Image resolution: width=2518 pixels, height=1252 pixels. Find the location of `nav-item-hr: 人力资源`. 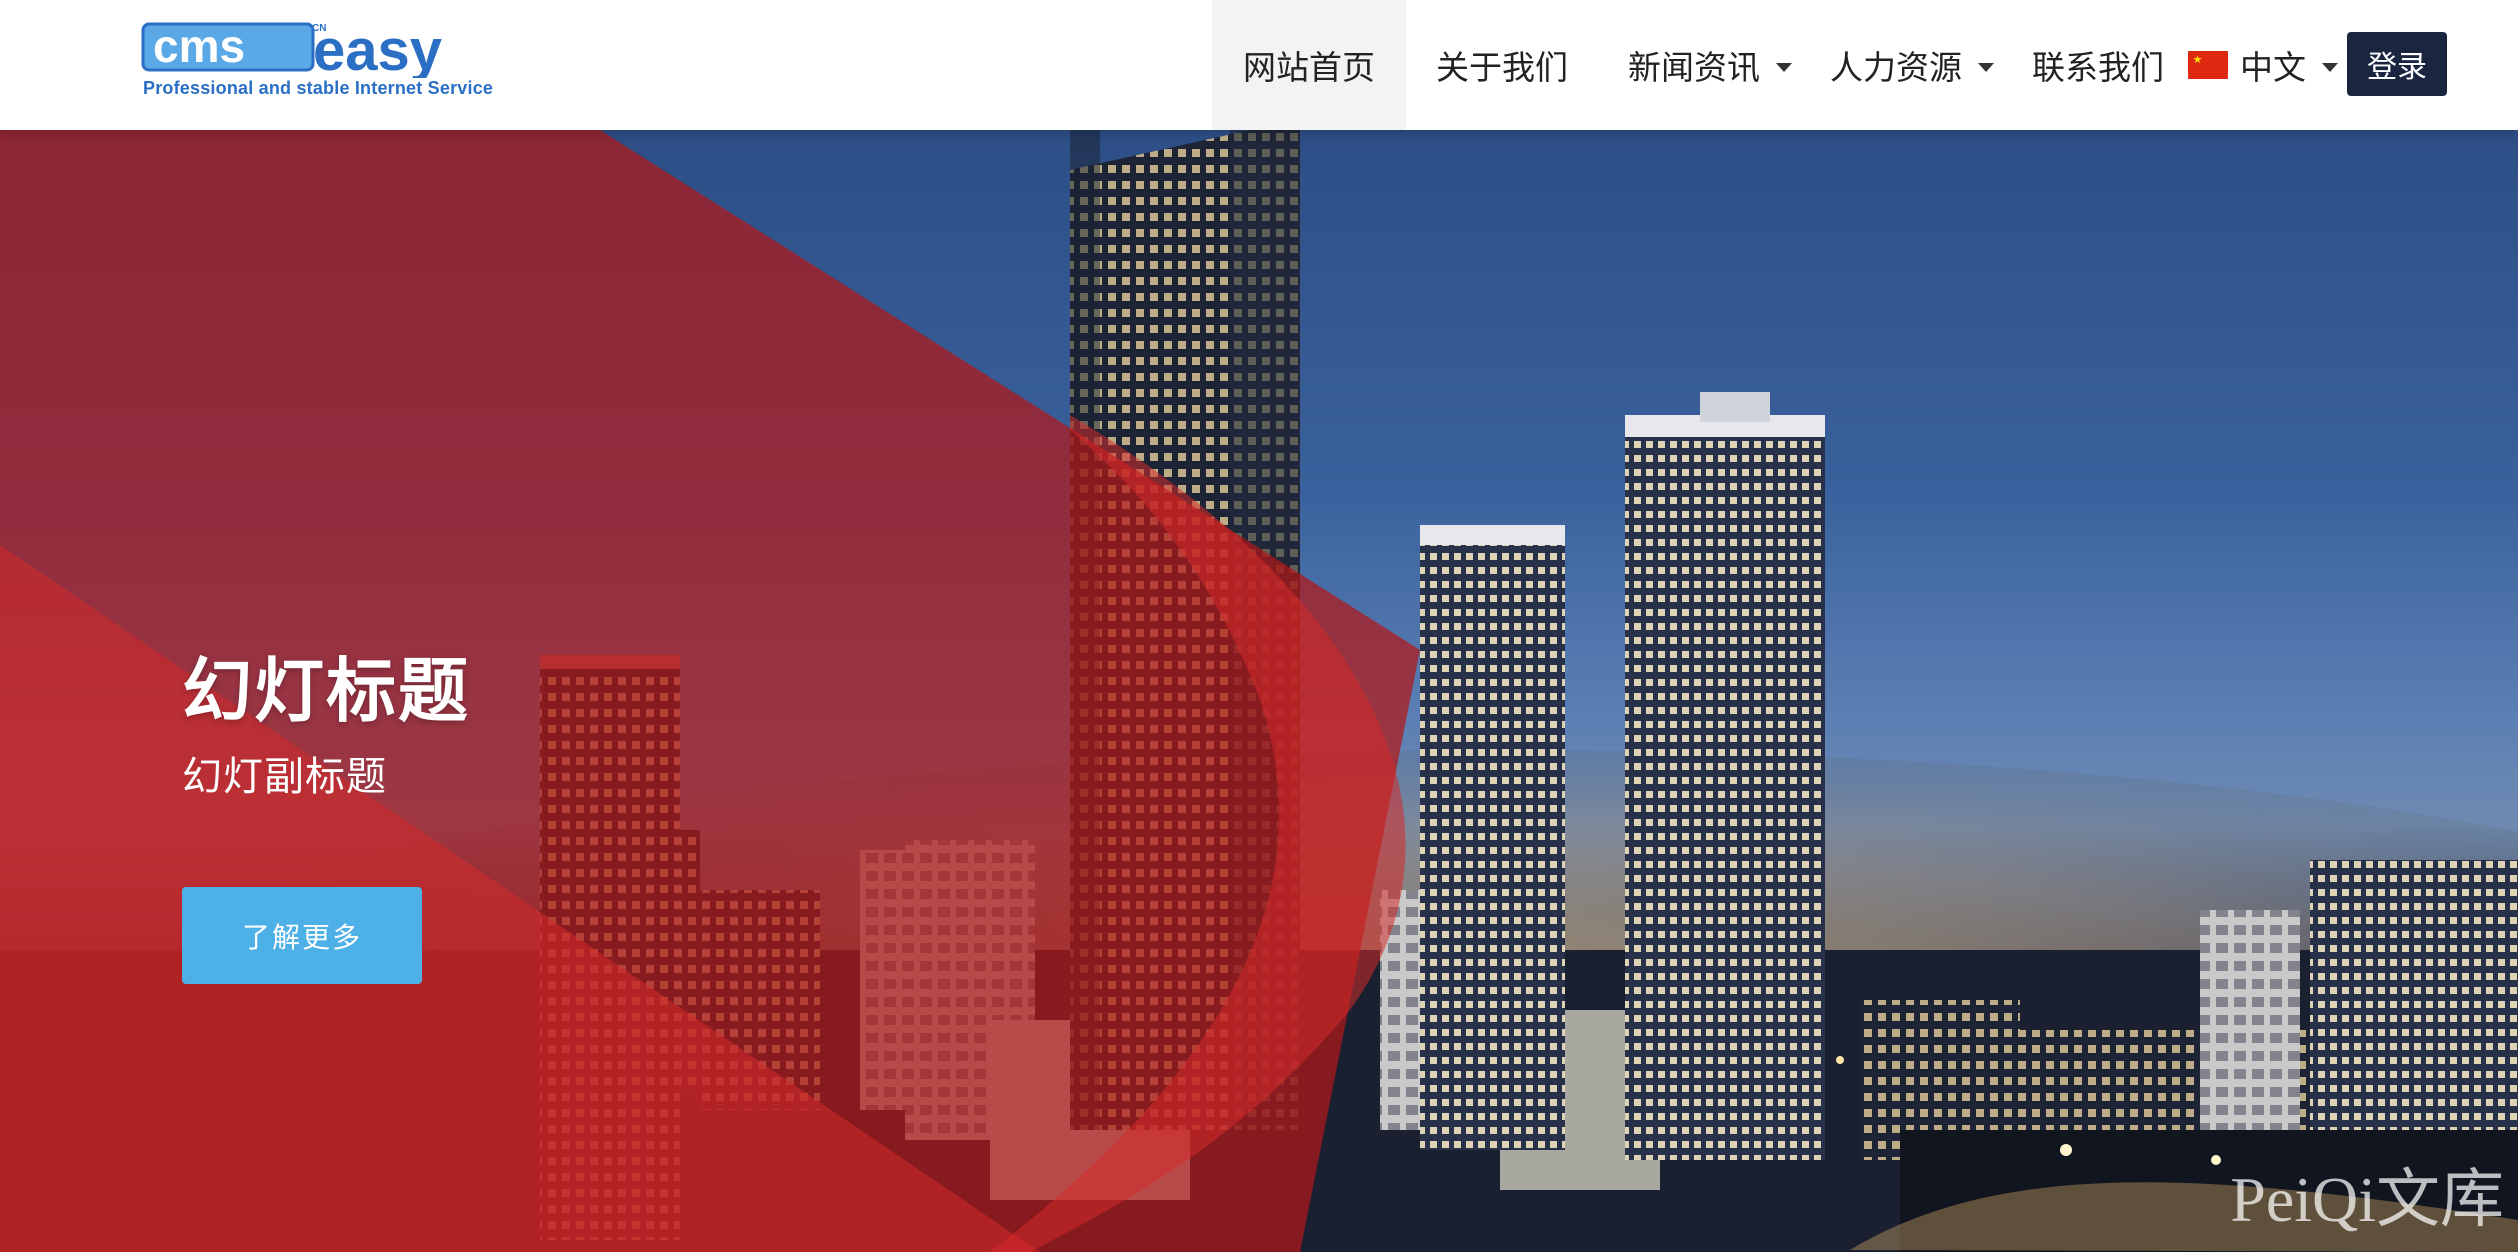

nav-item-hr: 人力资源 is located at coordinates (1922, 65).